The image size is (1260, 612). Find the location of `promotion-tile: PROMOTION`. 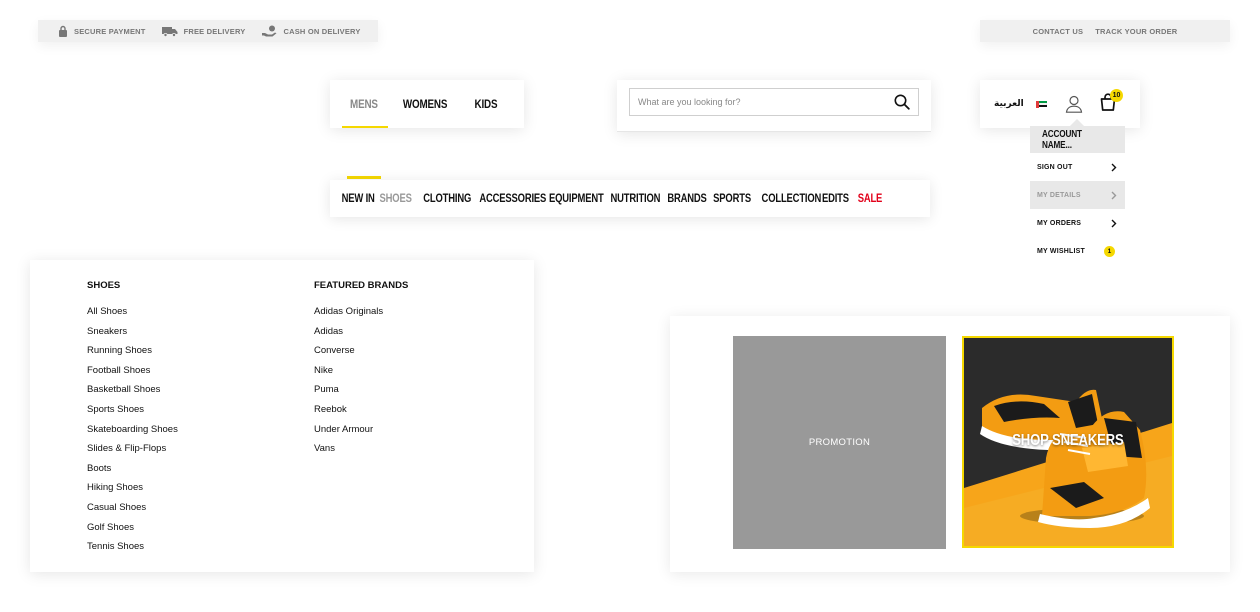

promotion-tile: PROMOTION is located at coordinates (839, 442).